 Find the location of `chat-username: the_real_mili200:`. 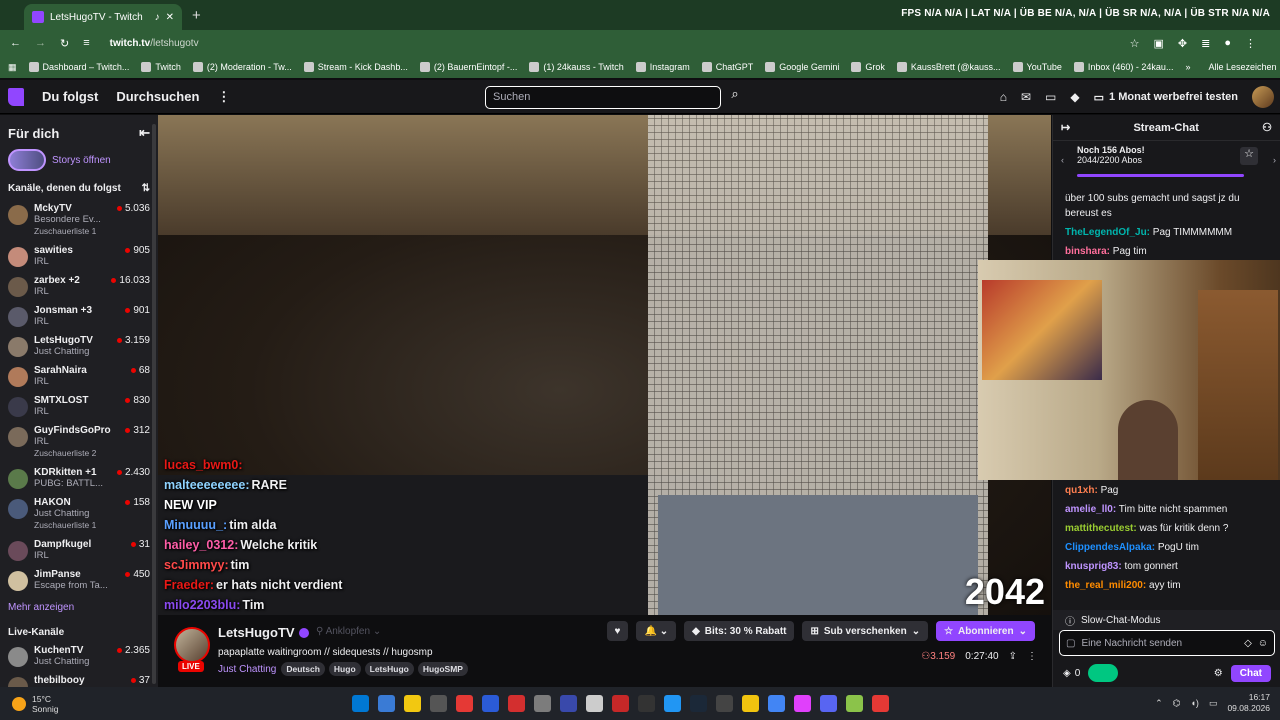

chat-username: the_real_mili200: is located at coordinates (1105, 585).